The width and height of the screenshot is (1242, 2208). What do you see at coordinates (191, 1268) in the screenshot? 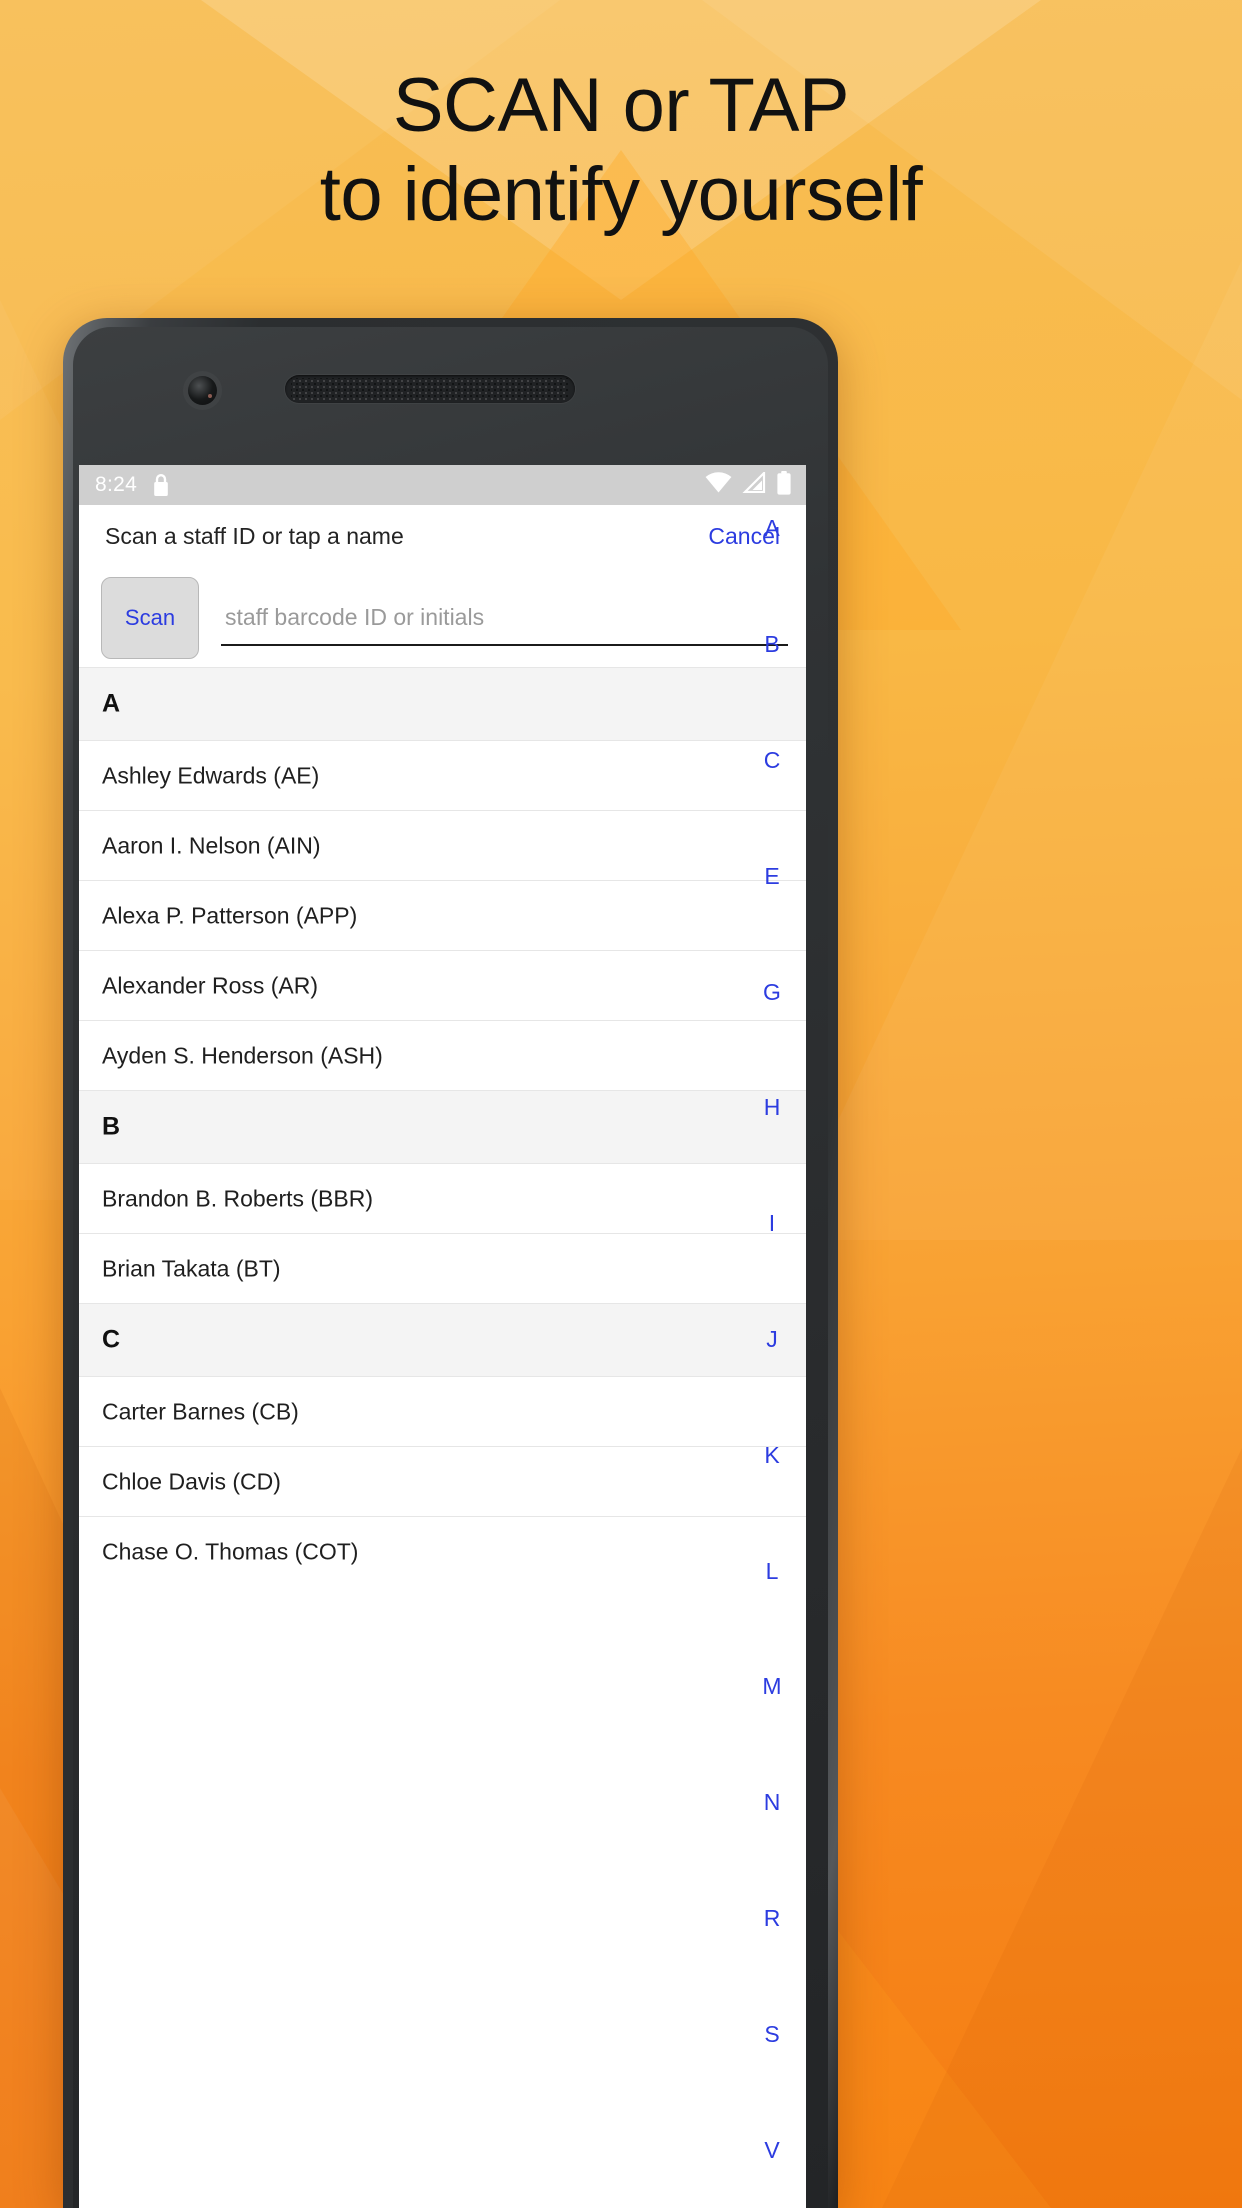
I see `staff-name-label: Brian Takata (BT)` at bounding box center [191, 1268].